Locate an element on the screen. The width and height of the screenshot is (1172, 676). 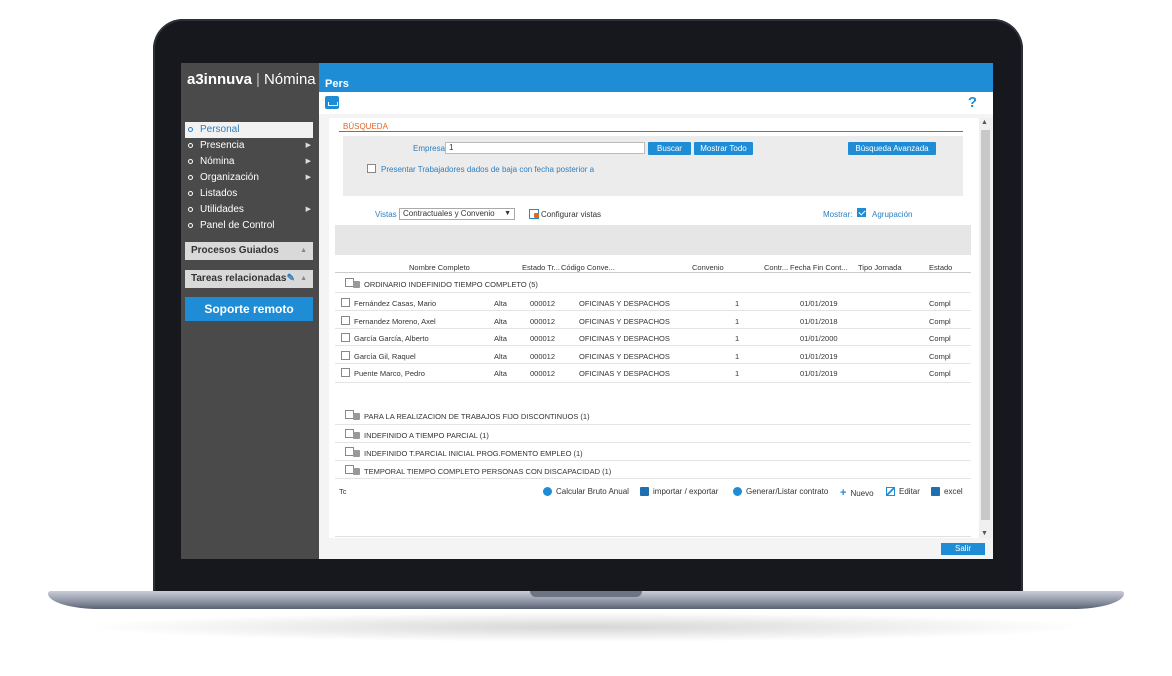
excel-icon is located at coordinates (935, 491).